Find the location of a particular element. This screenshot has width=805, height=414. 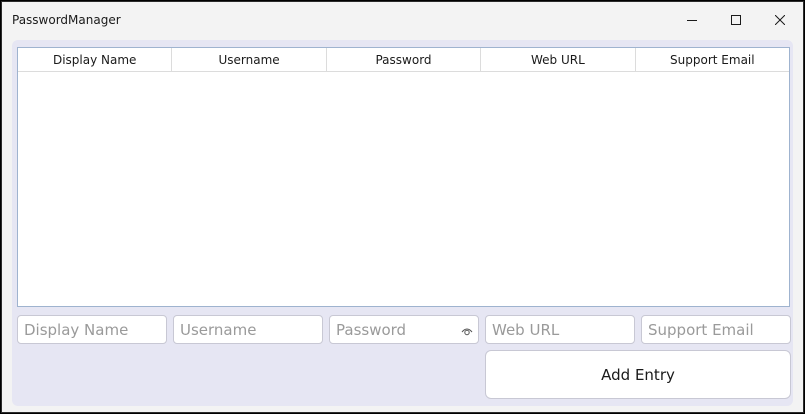

display-name-input is located at coordinates (92, 329).